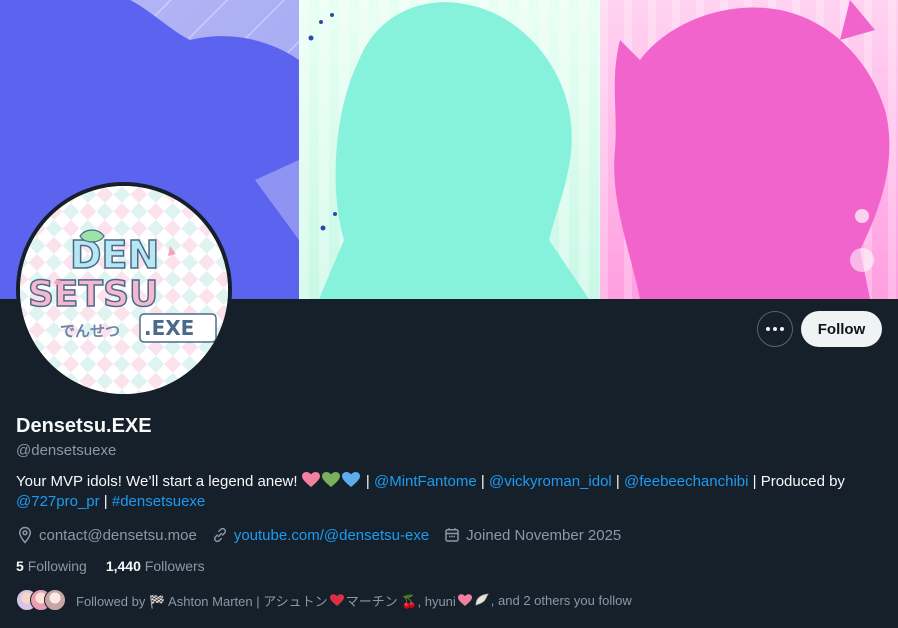  I want to click on avatar-image: DEN SETSU でんせつ .EXE, so click(124, 290).